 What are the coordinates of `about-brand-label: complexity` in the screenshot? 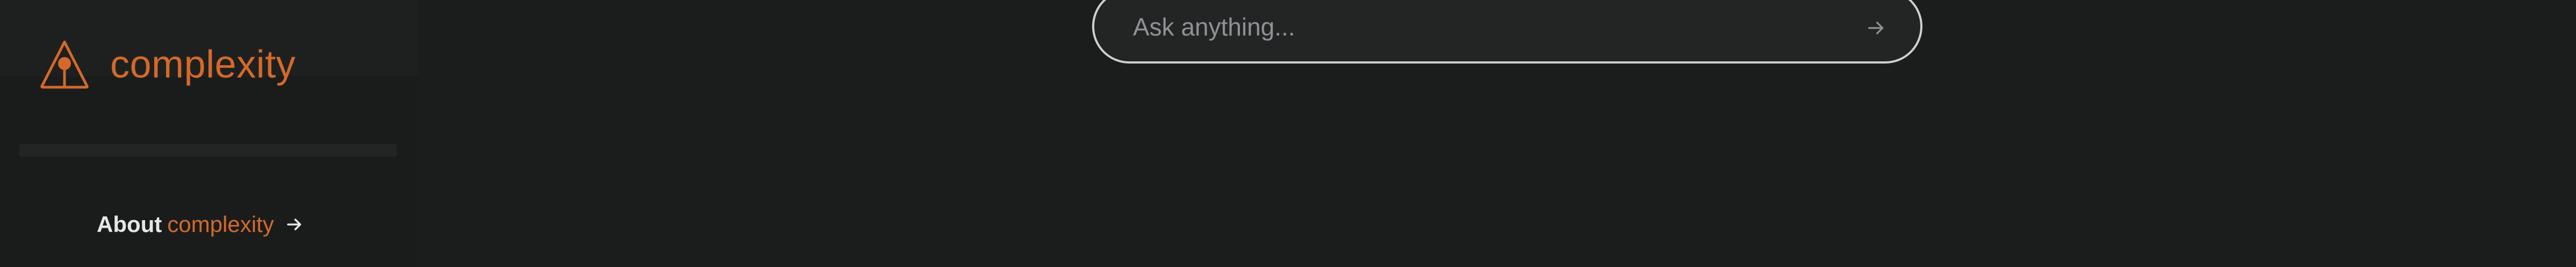 It's located at (220, 224).